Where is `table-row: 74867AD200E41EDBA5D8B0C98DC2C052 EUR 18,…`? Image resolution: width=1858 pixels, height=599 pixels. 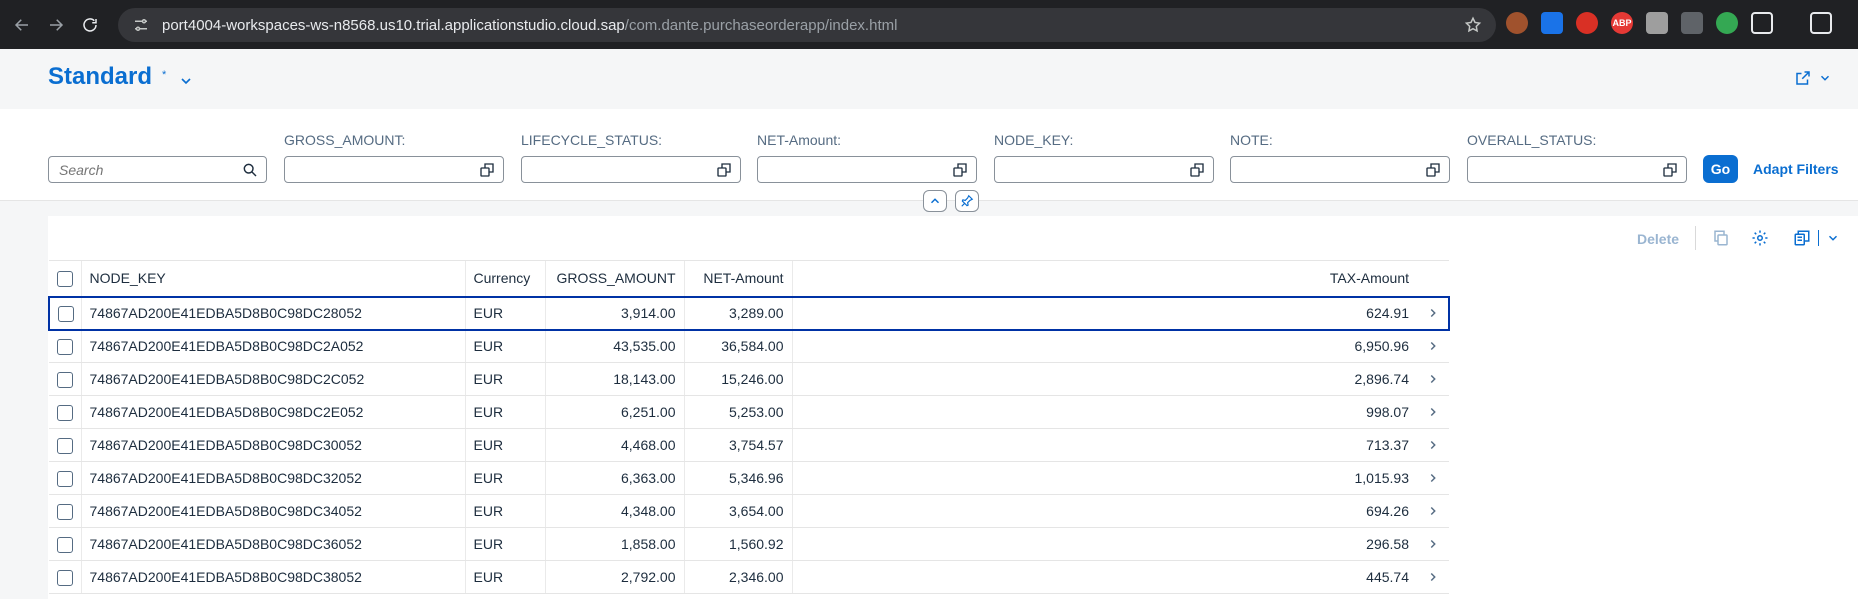 table-row: 74867AD200E41EDBA5D8B0C98DC2C052 EUR 18,… is located at coordinates (749, 379).